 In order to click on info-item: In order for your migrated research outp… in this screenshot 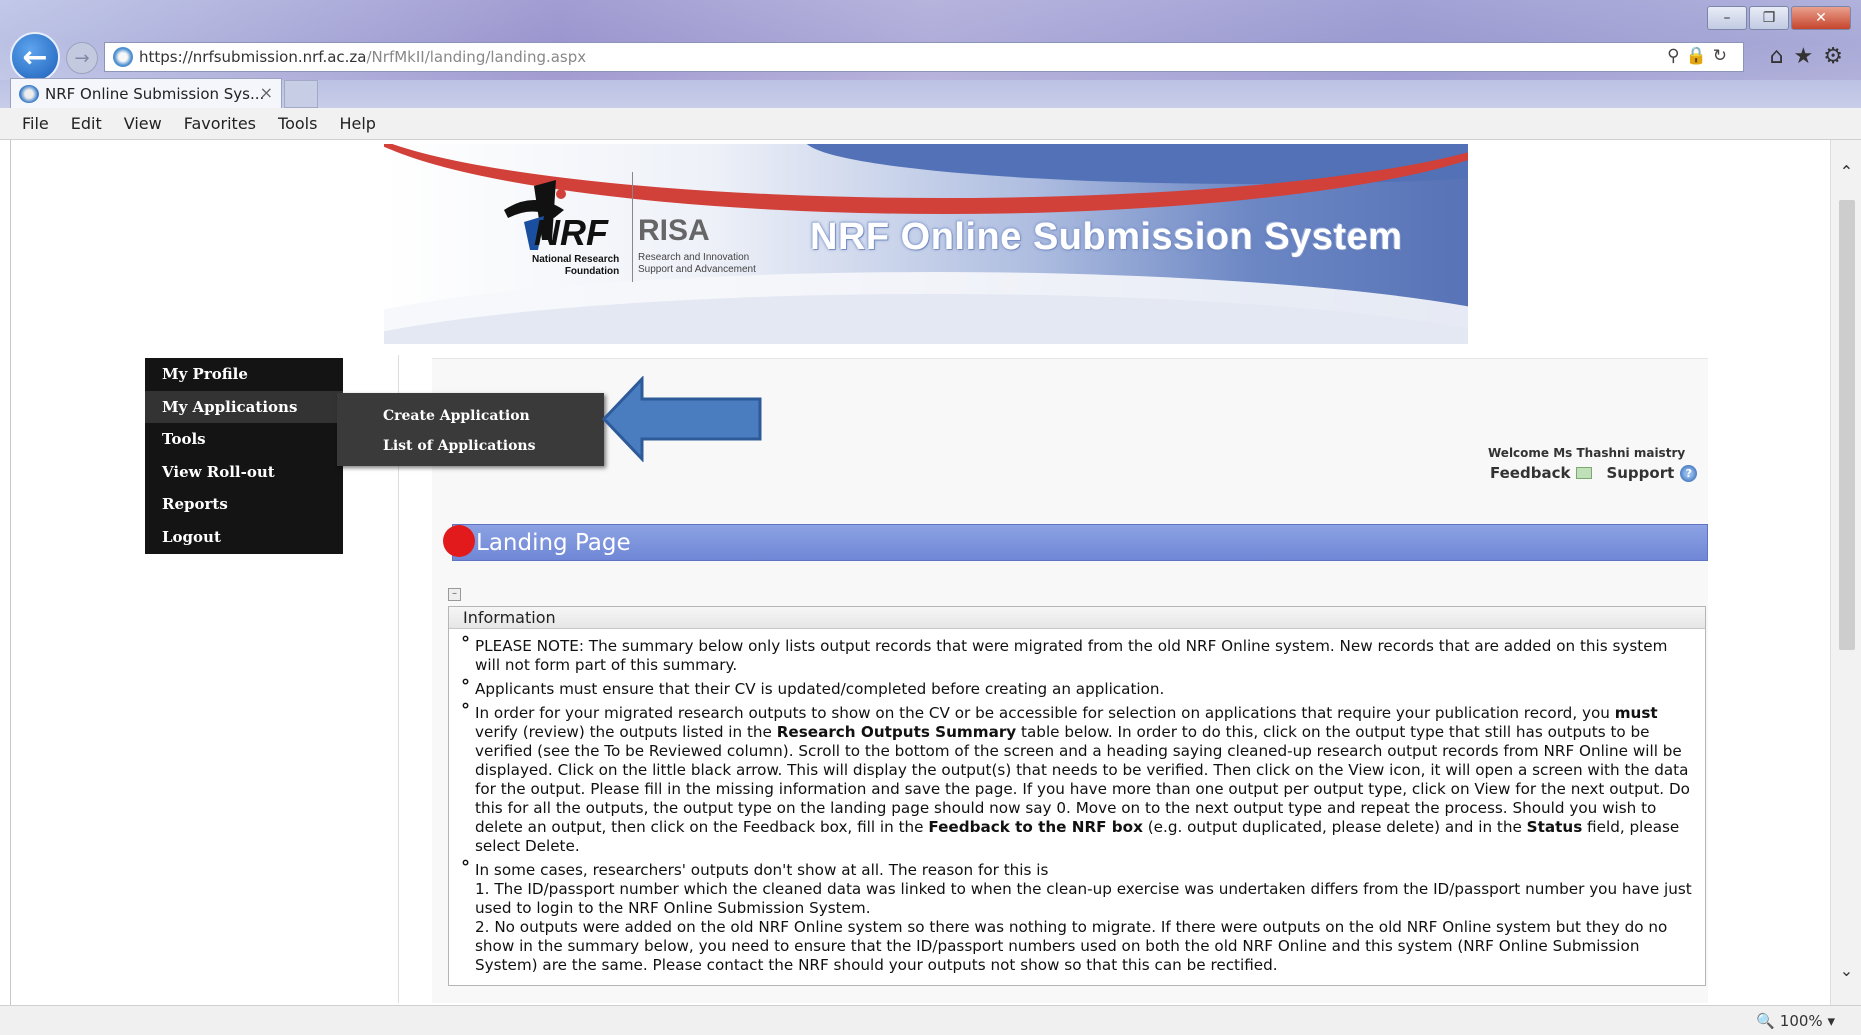, I will do `click(1077, 778)`.